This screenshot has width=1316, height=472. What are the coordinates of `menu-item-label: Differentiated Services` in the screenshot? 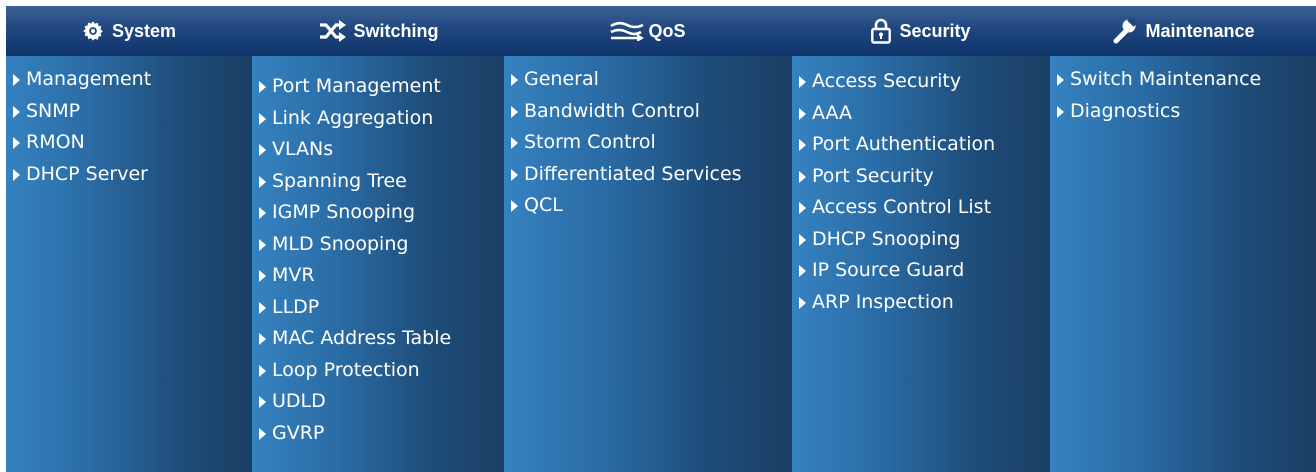 It's located at (633, 173).